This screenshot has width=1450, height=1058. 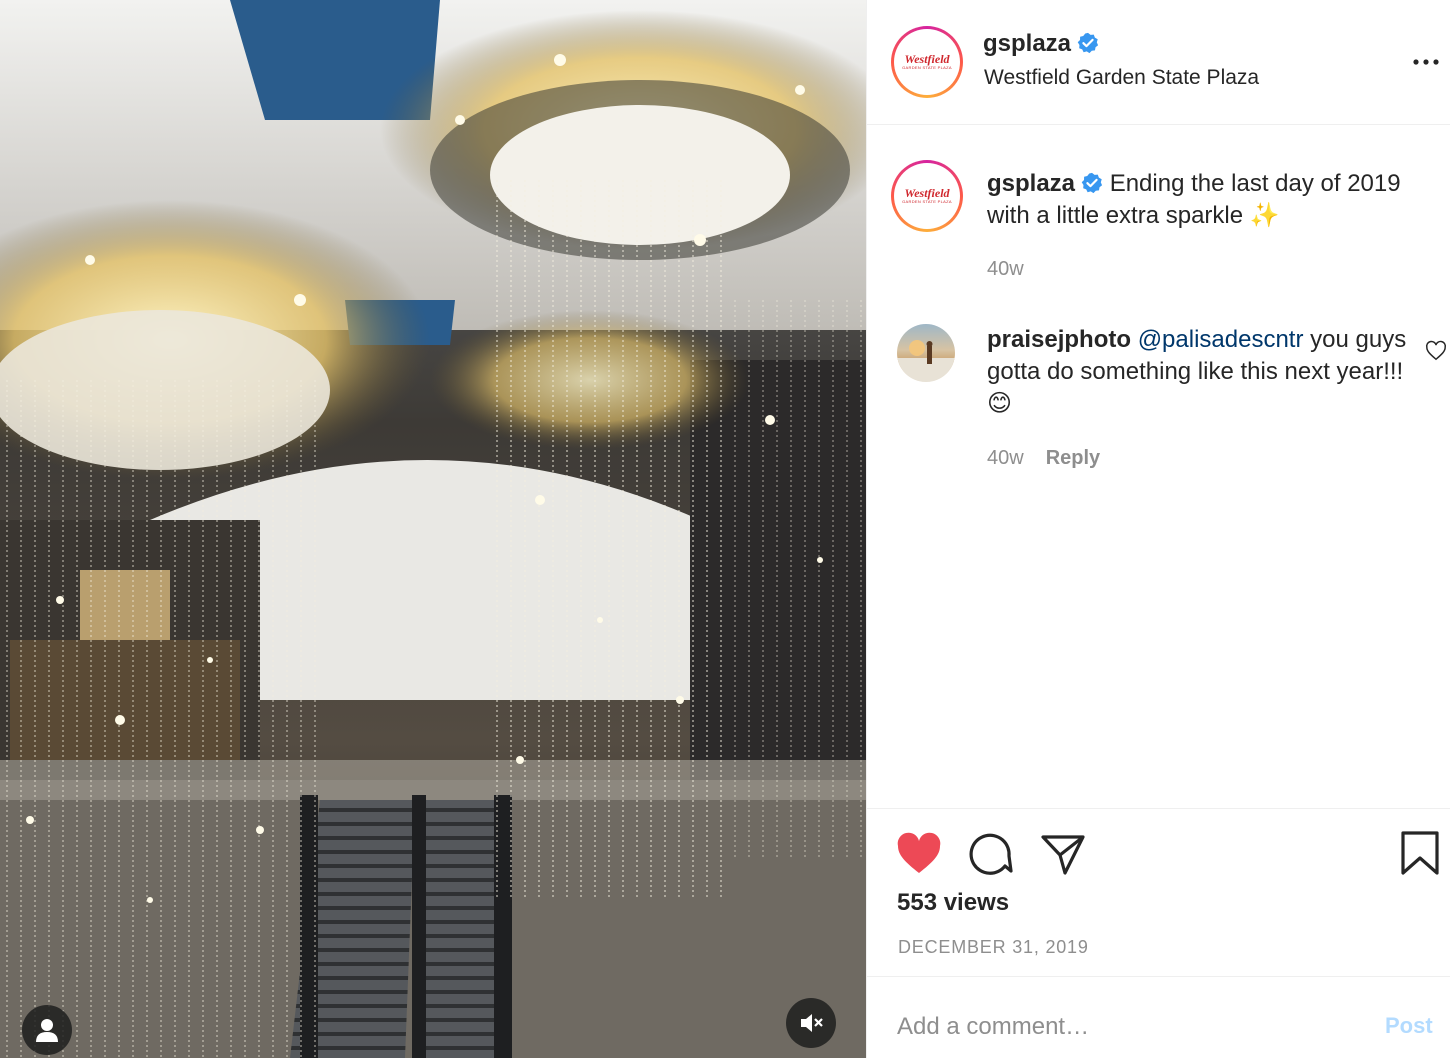 What do you see at coordinates (1027, 43) in the screenshot?
I see `account-username: gsplaza` at bounding box center [1027, 43].